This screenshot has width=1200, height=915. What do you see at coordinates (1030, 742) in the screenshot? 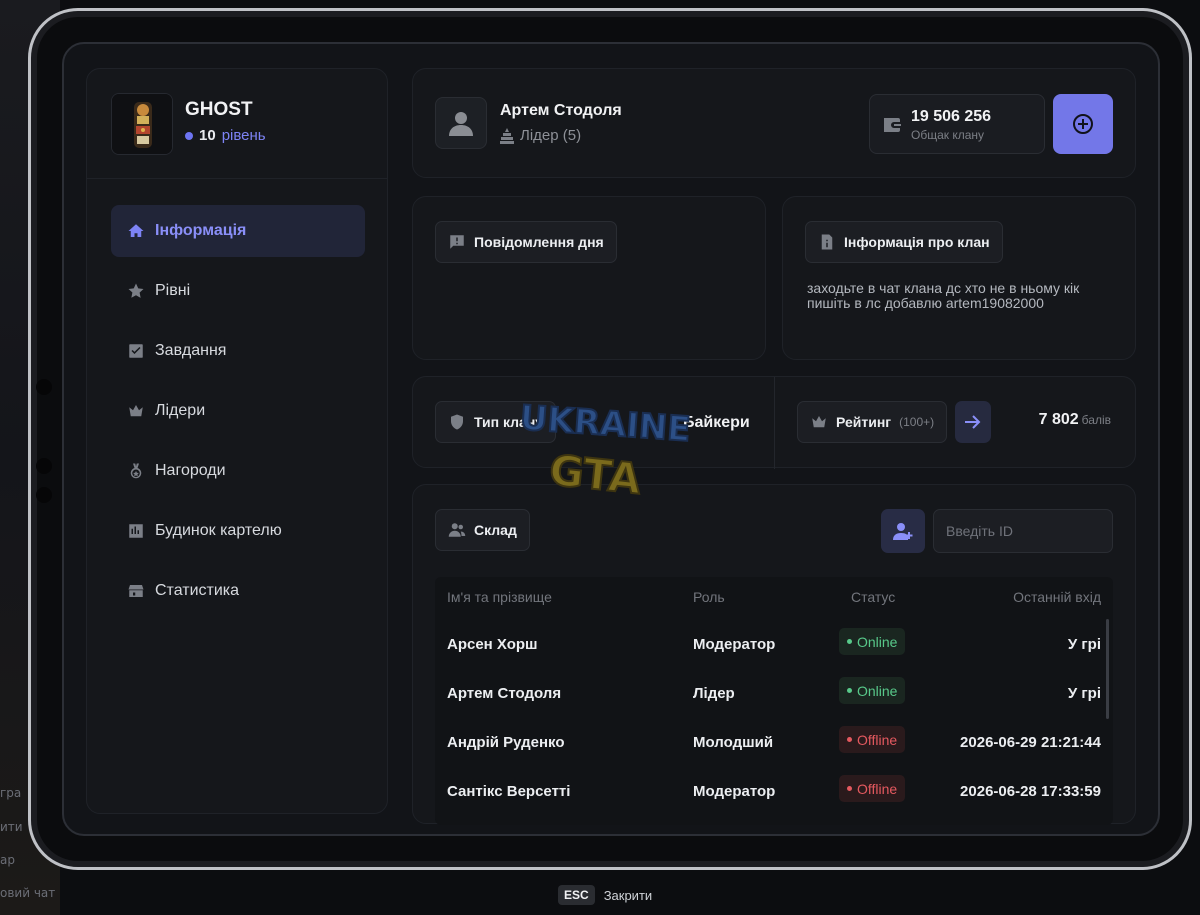
I see `member-last-login: 2026-06-29 21:21:44` at bounding box center [1030, 742].